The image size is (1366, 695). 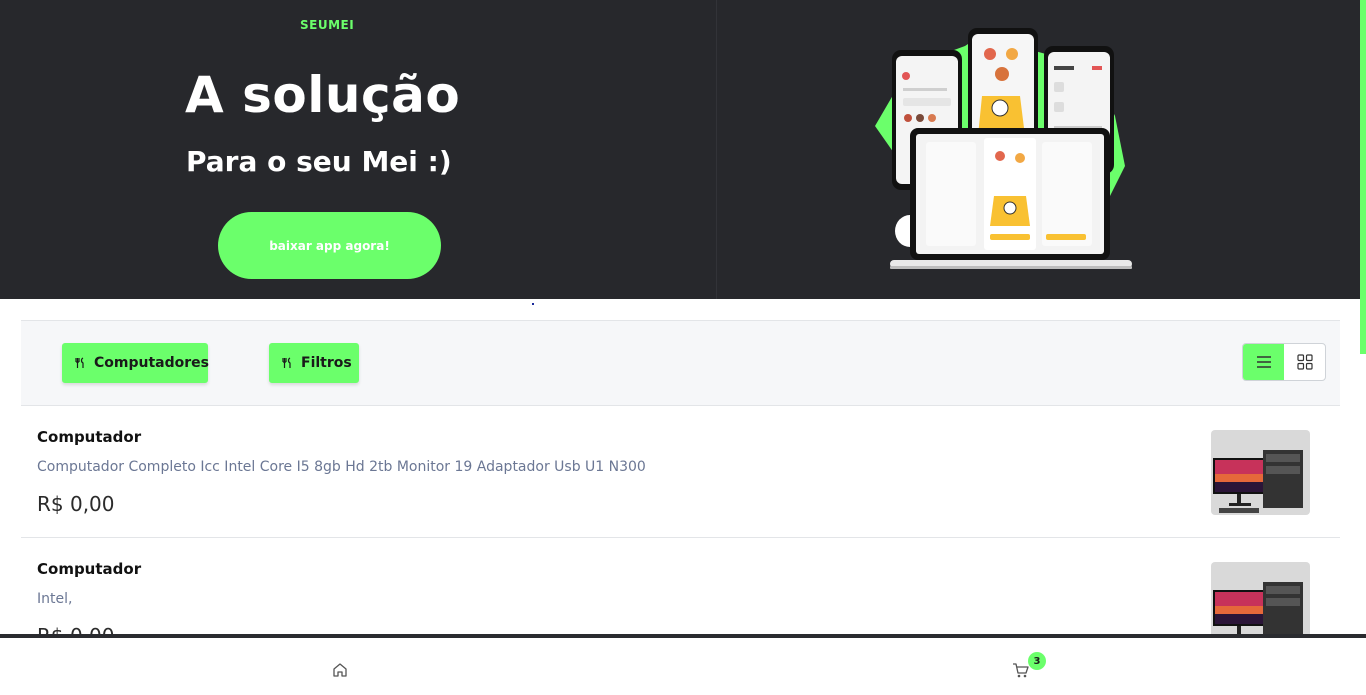 I want to click on nav-home-button, so click(x=340, y=670).